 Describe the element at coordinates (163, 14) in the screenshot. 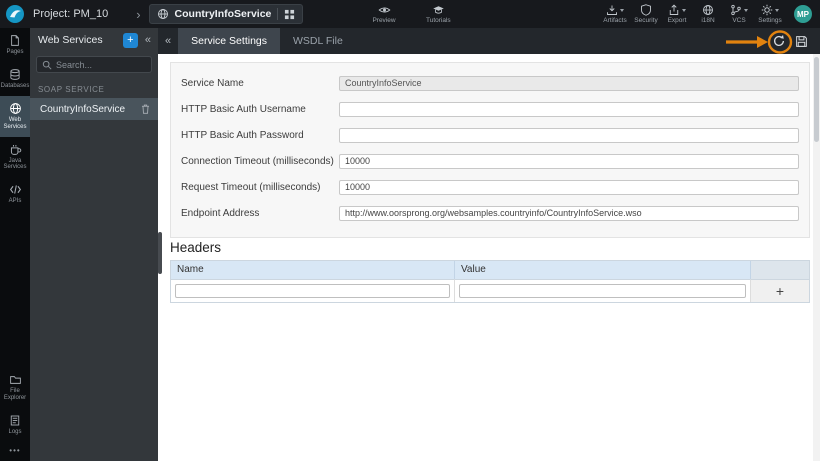

I see `globe-icon` at that location.